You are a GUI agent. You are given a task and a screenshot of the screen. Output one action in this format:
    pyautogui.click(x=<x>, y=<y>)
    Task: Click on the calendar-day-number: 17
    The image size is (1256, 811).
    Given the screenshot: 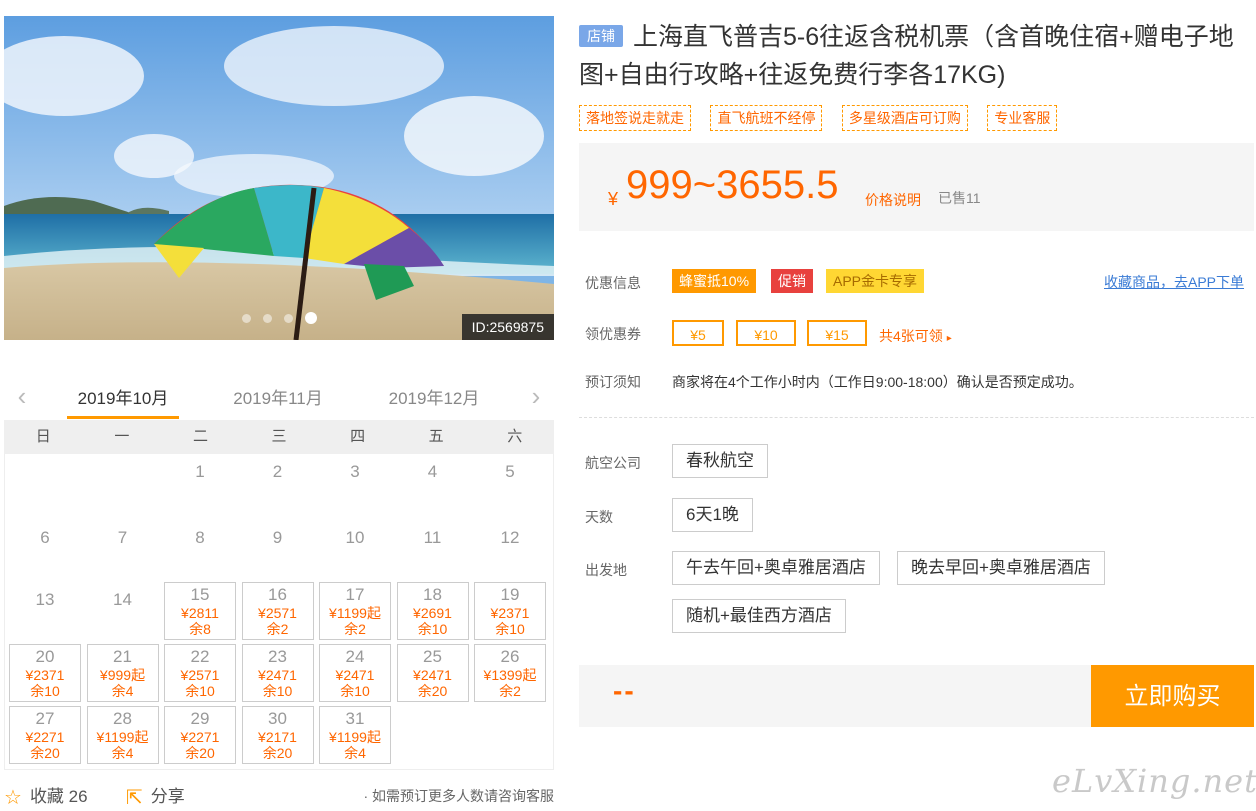 What is the action you would take?
    pyautogui.click(x=355, y=594)
    